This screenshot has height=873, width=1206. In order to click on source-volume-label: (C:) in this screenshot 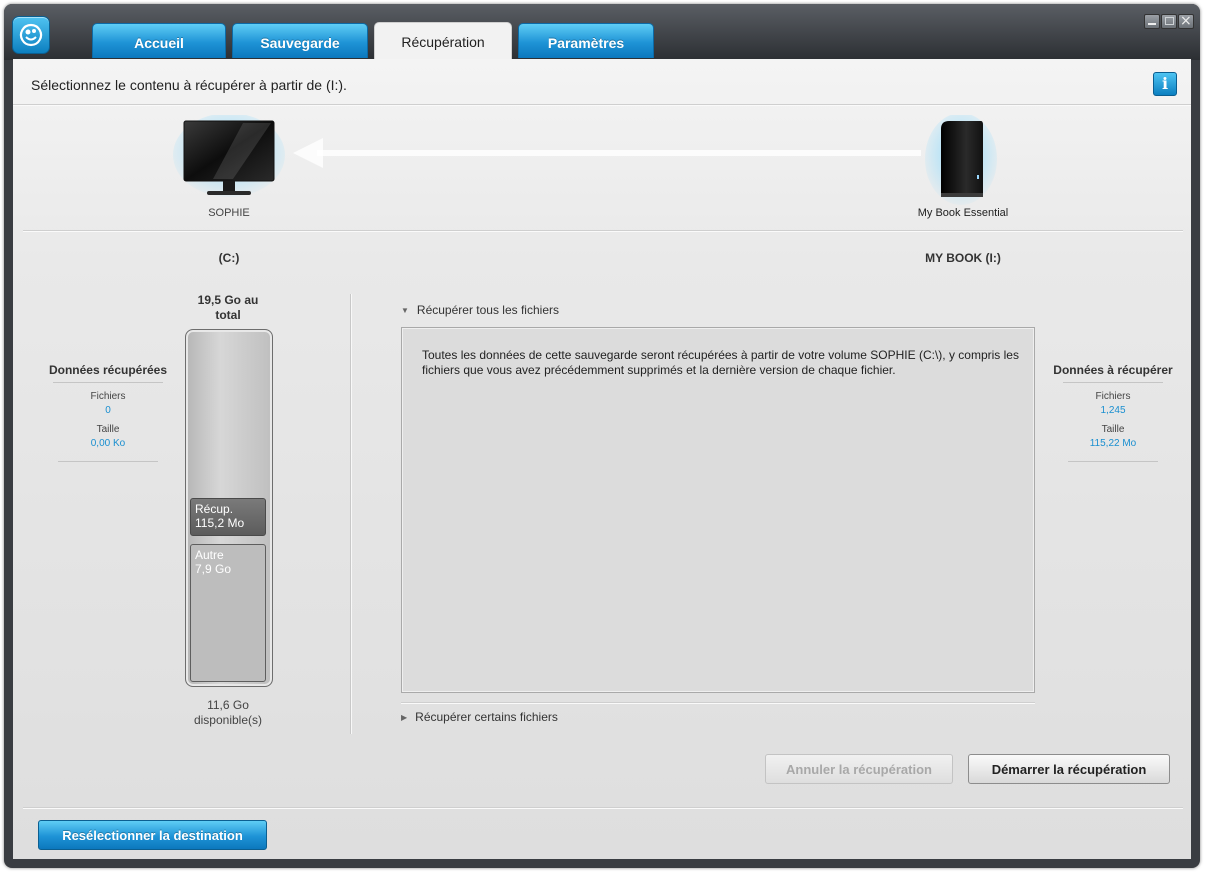, I will do `click(229, 258)`.